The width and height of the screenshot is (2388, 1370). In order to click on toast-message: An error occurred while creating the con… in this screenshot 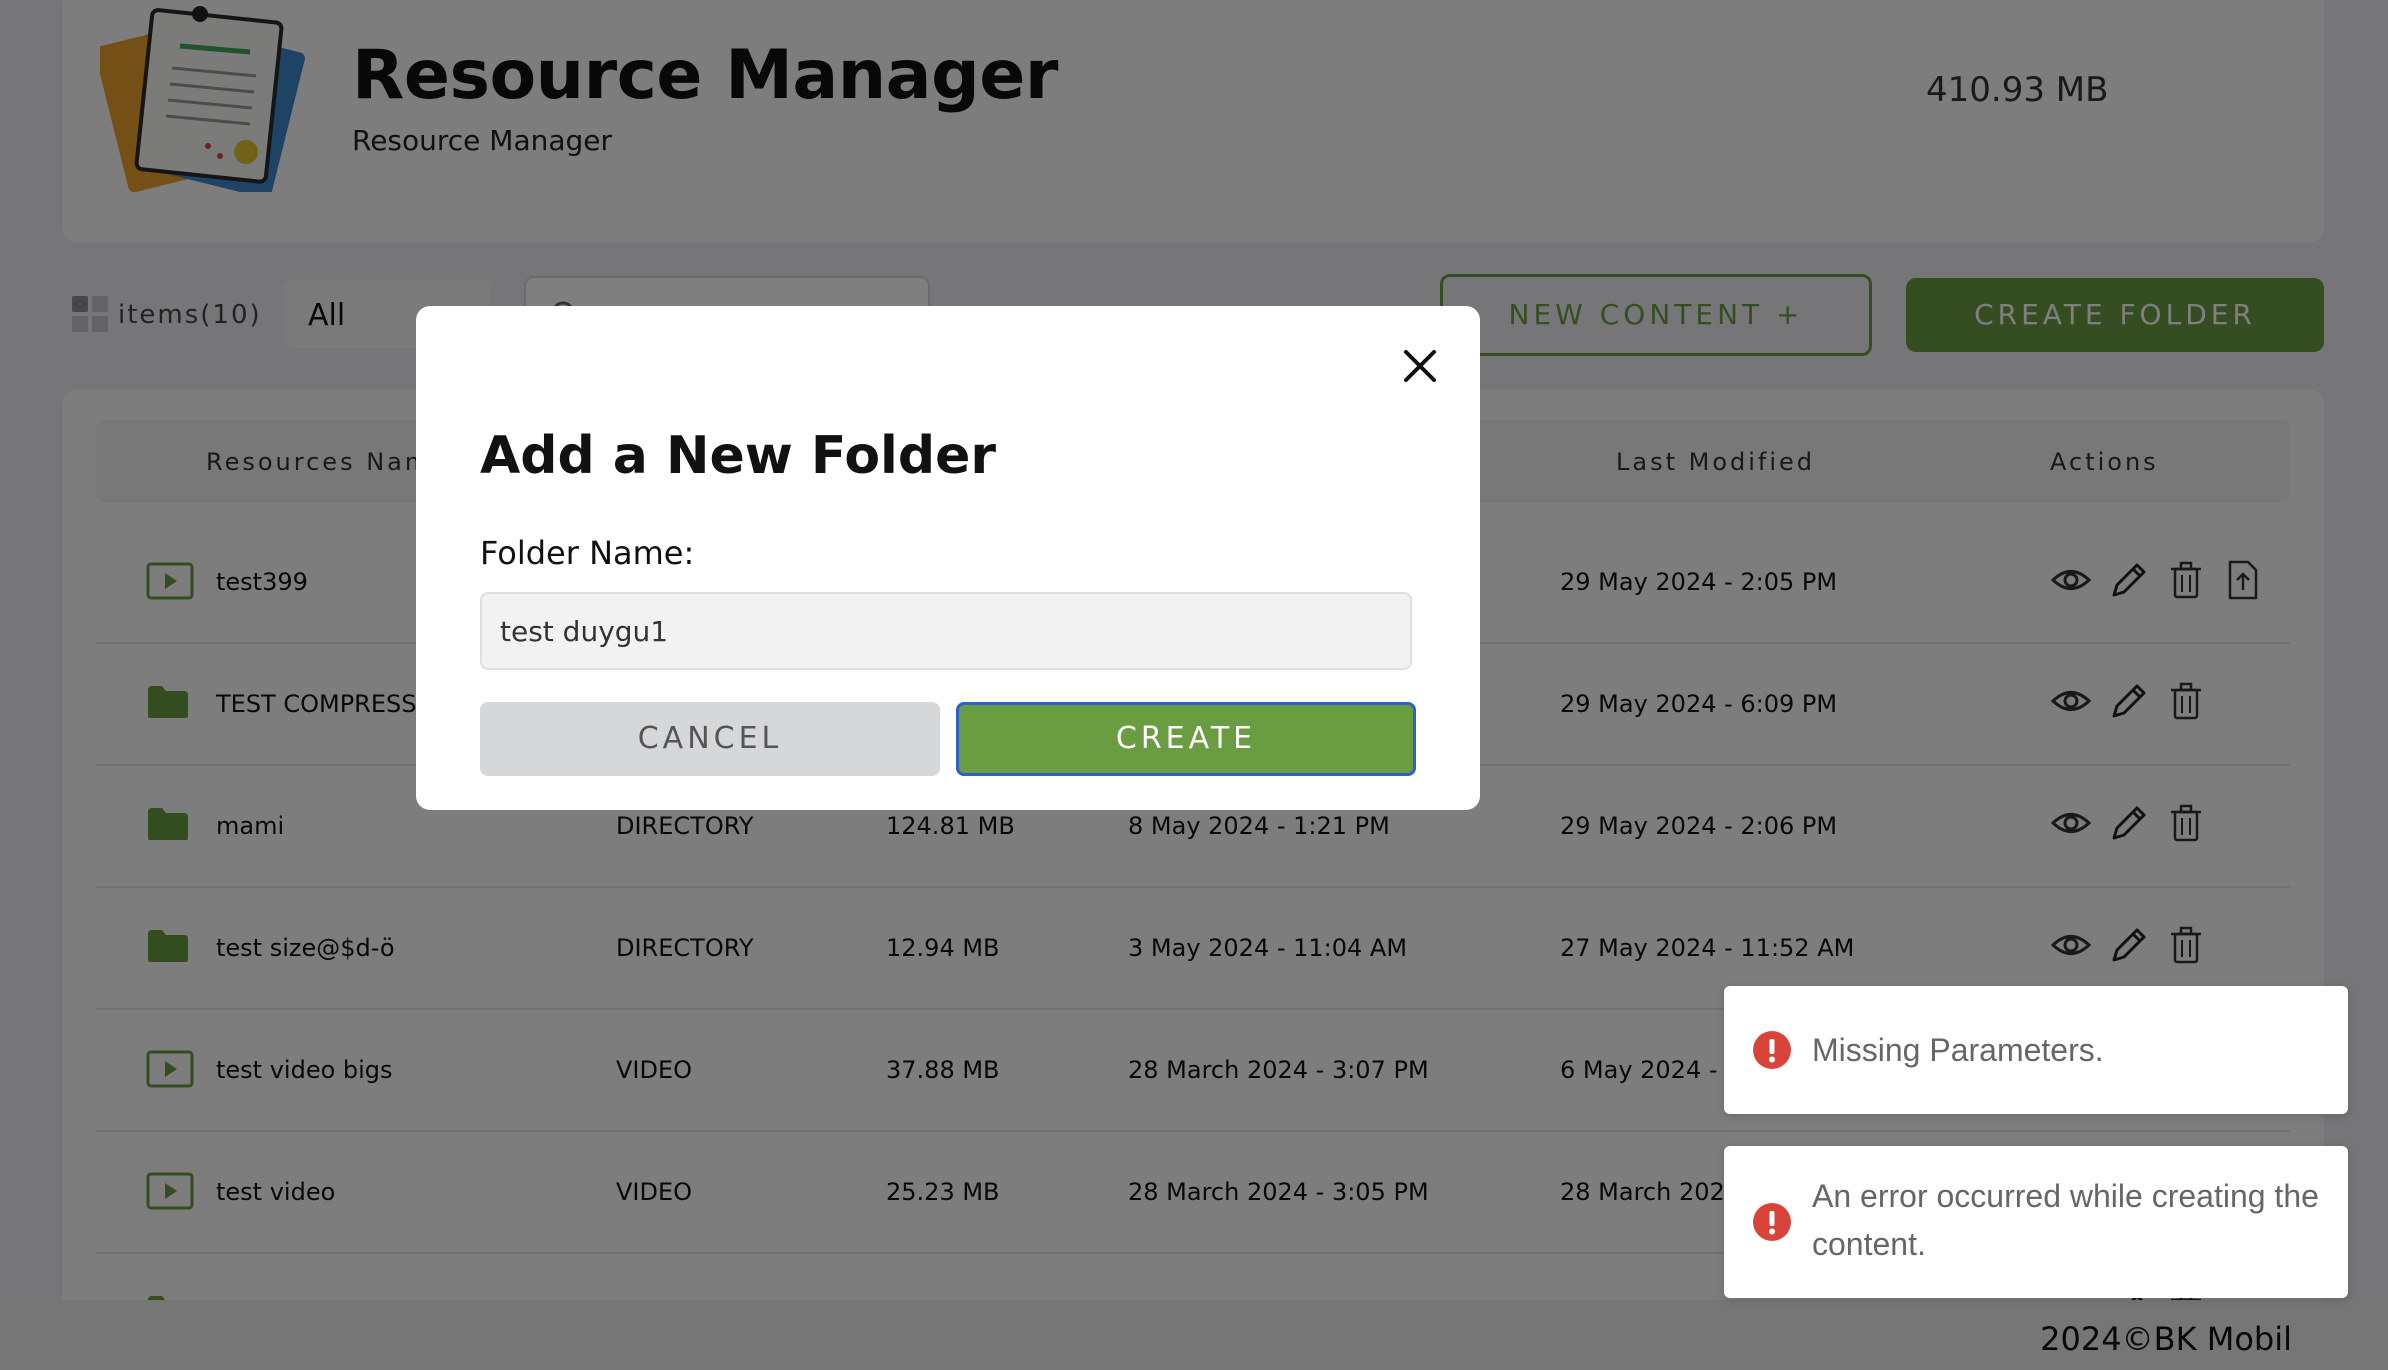, I will do `click(2065, 1220)`.